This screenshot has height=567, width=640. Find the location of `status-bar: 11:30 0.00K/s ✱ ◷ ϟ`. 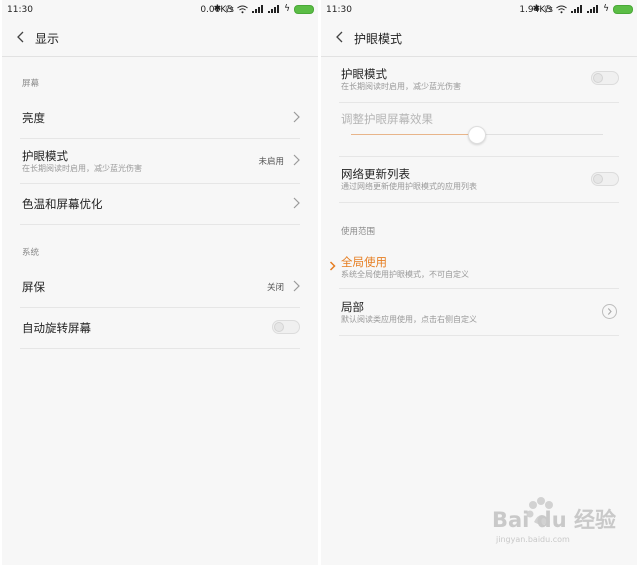

status-bar: 11:30 0.00K/s ✱ ◷ ϟ is located at coordinates (160, 10).